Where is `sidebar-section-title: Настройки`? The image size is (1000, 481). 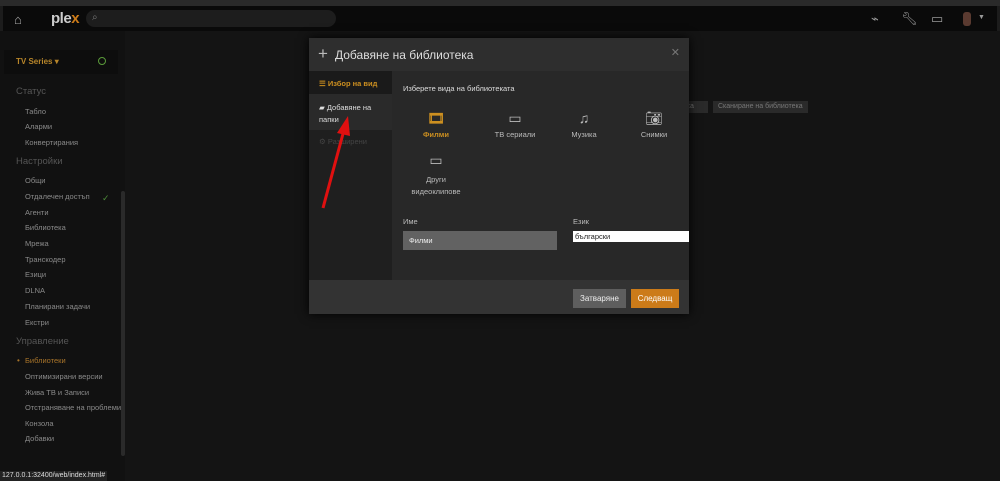 sidebar-section-title: Настройки is located at coordinates (39, 161).